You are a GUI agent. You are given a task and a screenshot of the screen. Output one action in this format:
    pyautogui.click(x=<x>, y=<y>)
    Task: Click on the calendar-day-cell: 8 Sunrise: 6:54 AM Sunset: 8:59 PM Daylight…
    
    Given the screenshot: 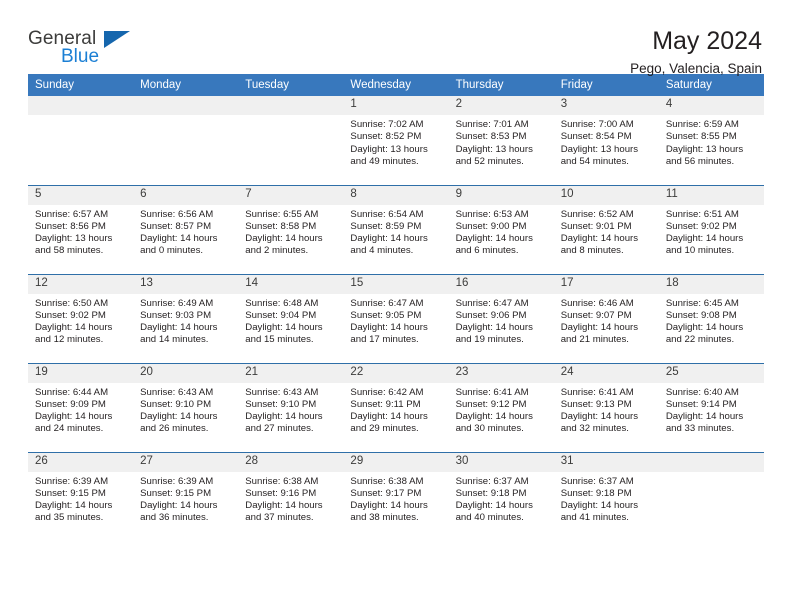 What is the action you would take?
    pyautogui.click(x=396, y=229)
    